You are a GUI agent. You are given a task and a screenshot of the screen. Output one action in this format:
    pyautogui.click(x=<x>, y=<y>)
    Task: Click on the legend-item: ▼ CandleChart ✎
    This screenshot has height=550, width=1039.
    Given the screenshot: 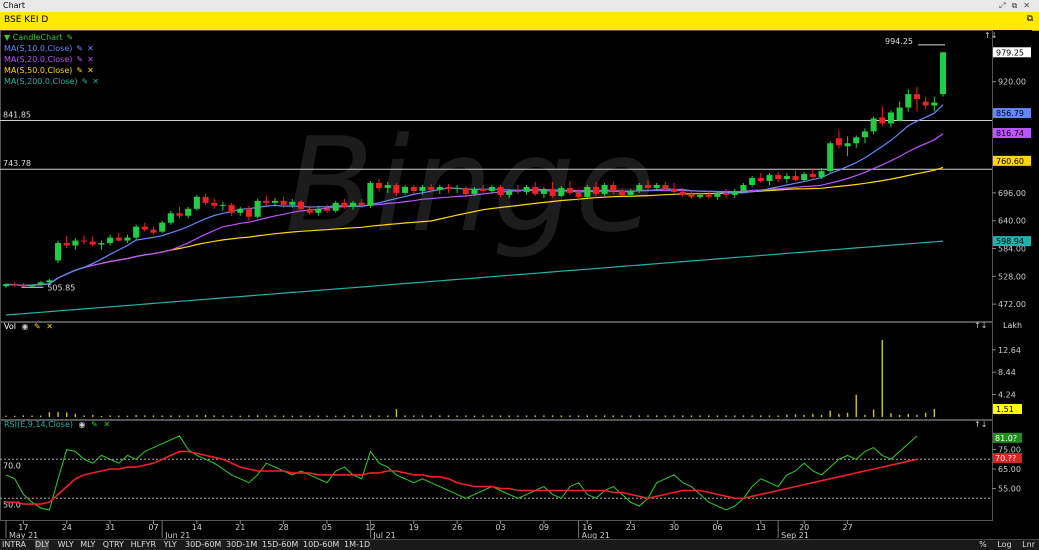 What is the action you would take?
    pyautogui.click(x=53, y=37)
    